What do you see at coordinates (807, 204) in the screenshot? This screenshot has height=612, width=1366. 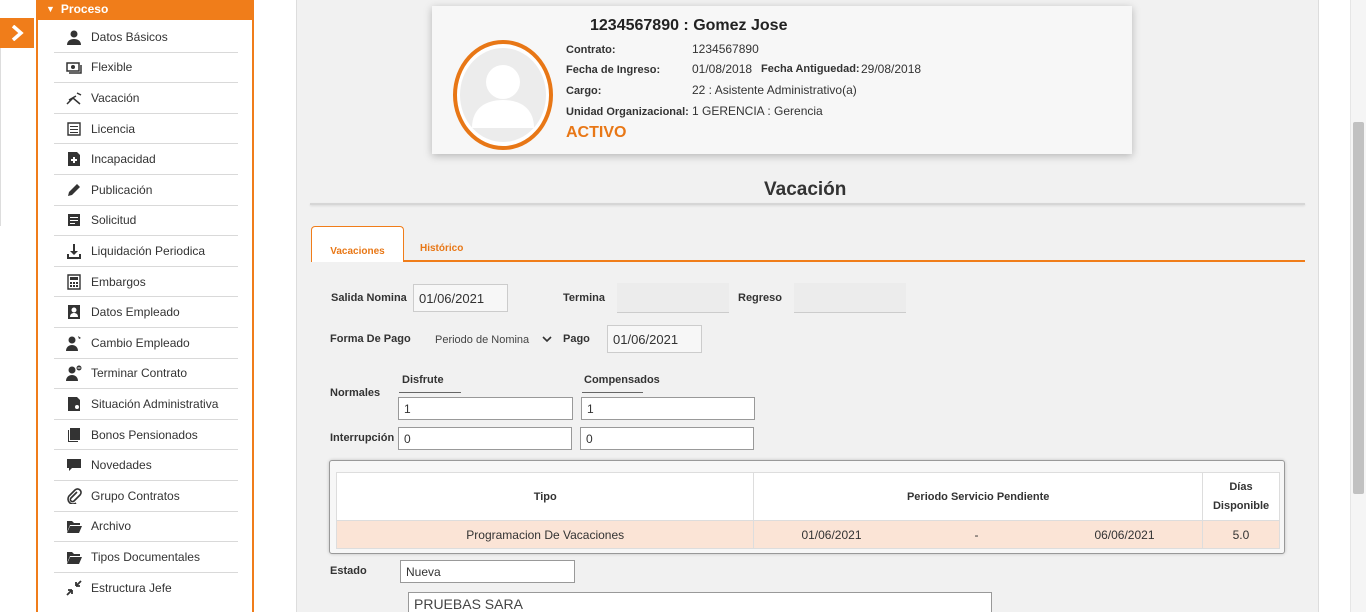 I see `title-divider` at bounding box center [807, 204].